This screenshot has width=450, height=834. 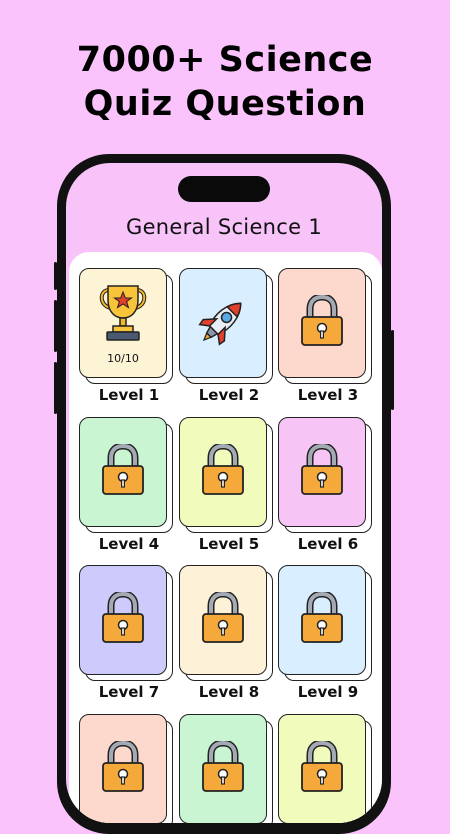 I want to click on level-card-7: Level 7, so click(x=129, y=635).